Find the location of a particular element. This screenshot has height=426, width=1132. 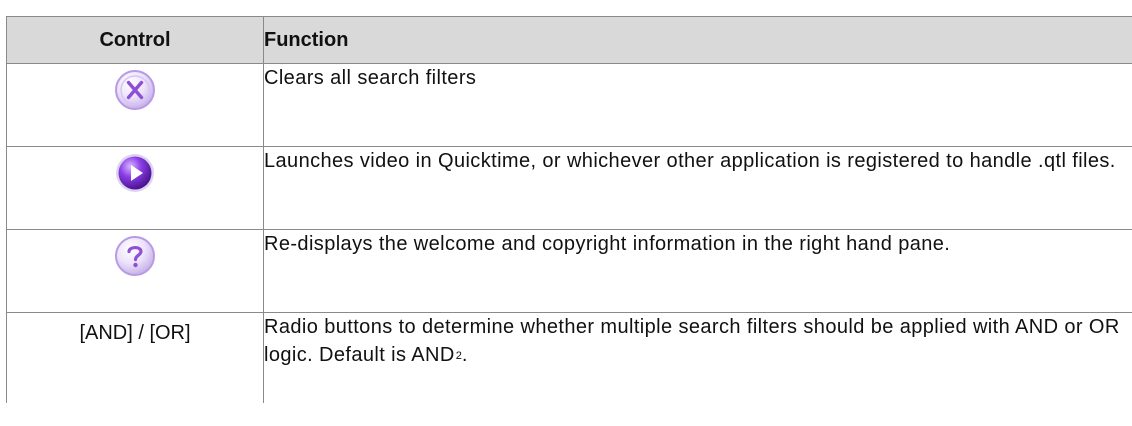

header-function: Function is located at coordinates (697, 40).